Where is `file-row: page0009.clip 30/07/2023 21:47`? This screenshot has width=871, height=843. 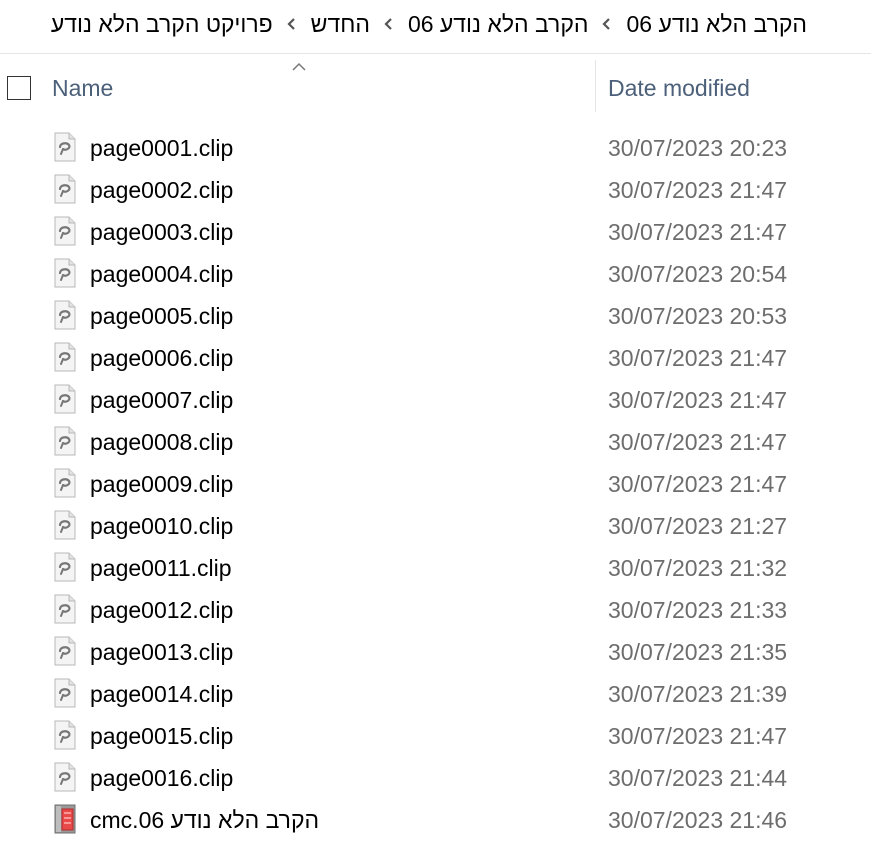 file-row: page0009.clip 30/07/2023 21:47 is located at coordinates (435, 485).